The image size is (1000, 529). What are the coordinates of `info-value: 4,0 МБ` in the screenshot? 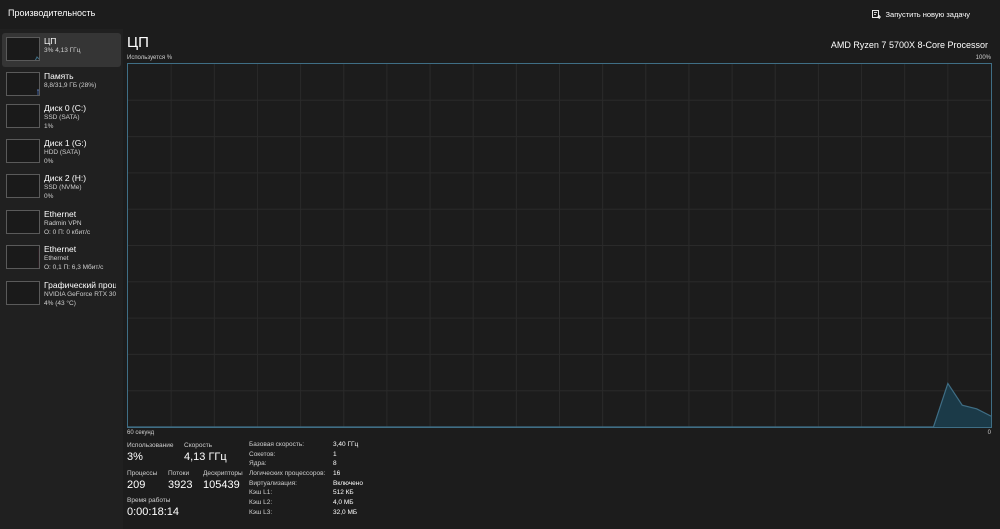 It's located at (343, 503).